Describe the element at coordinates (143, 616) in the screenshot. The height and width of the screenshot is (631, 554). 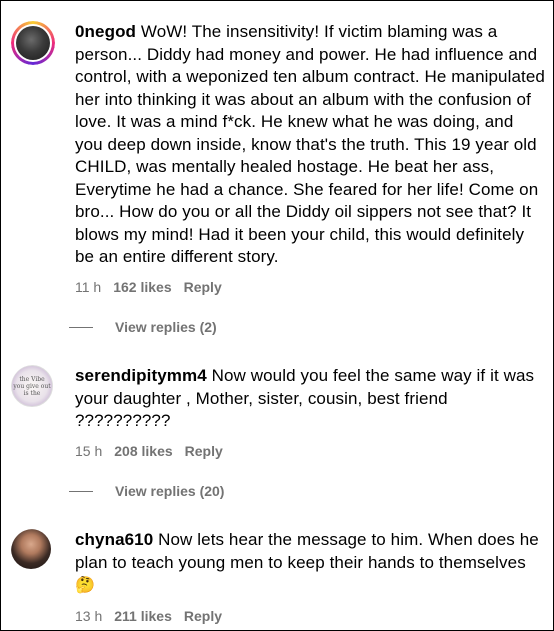
I see `likes-count: 211 likes` at that location.